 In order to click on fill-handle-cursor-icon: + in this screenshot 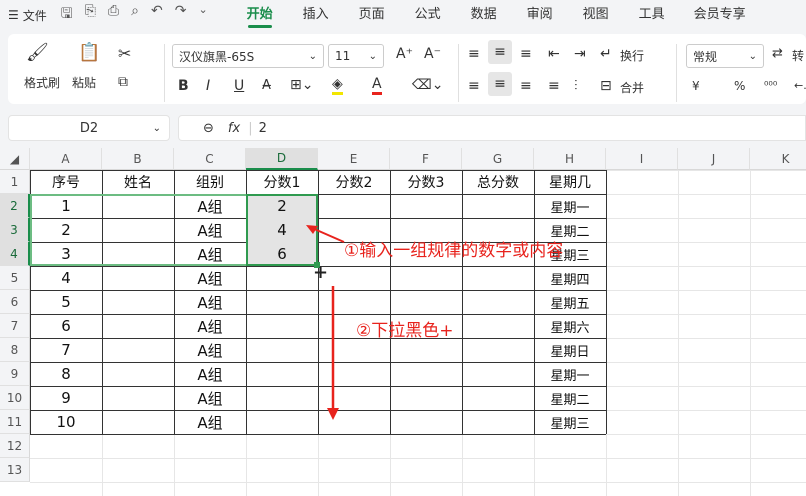, I will do `click(321, 272)`.